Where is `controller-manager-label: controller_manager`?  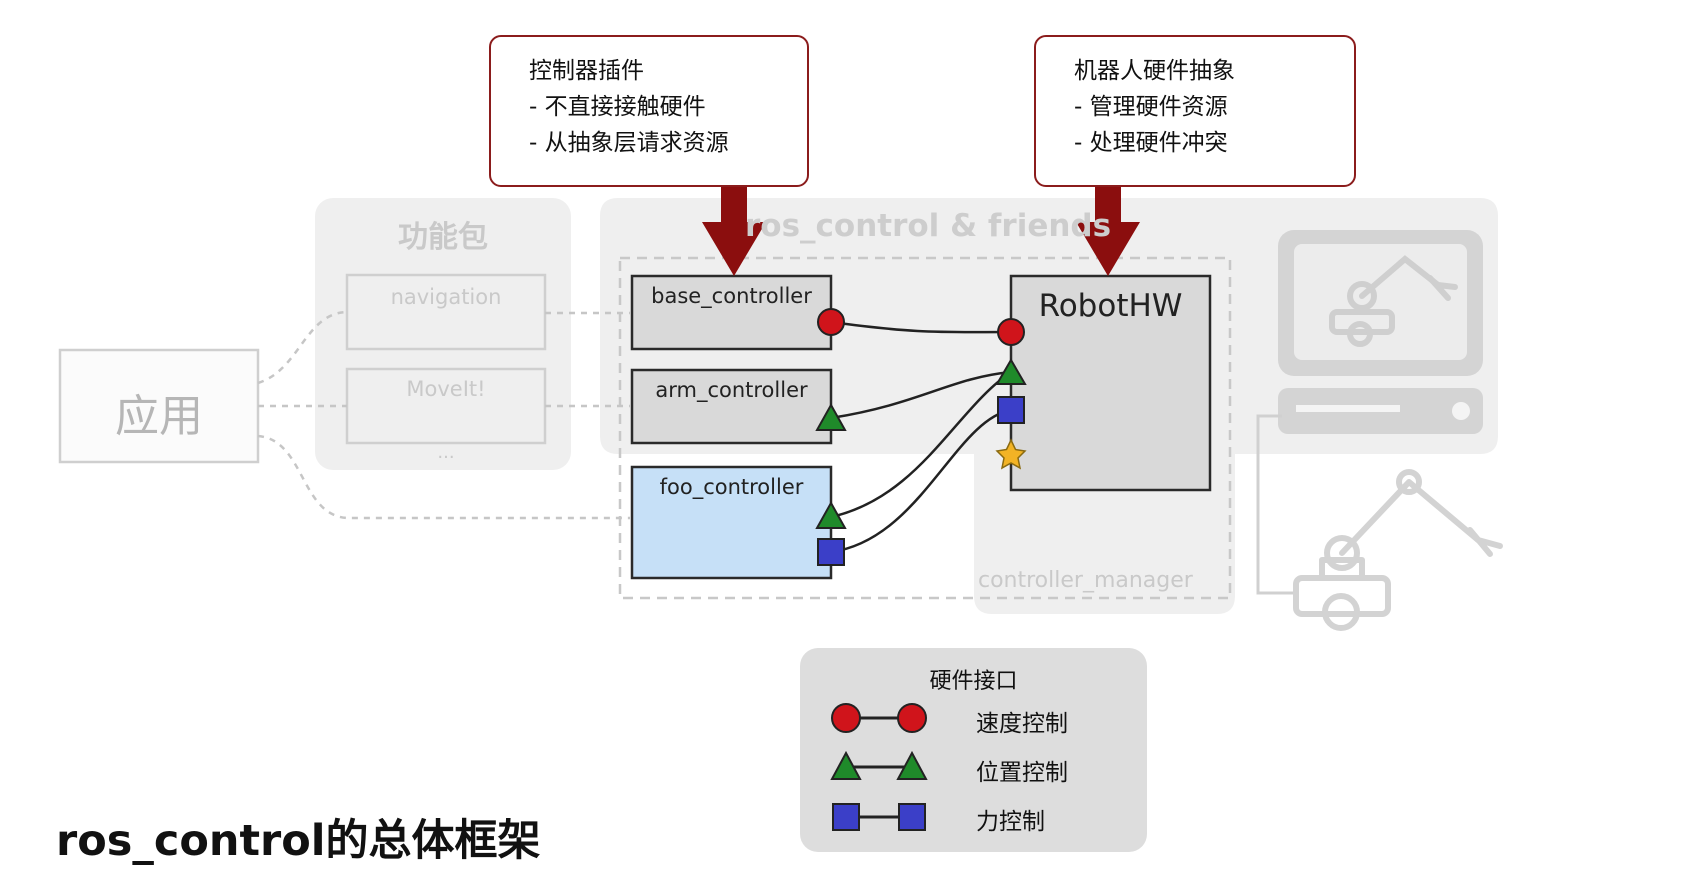 controller-manager-label: controller_manager is located at coordinates (1085, 580).